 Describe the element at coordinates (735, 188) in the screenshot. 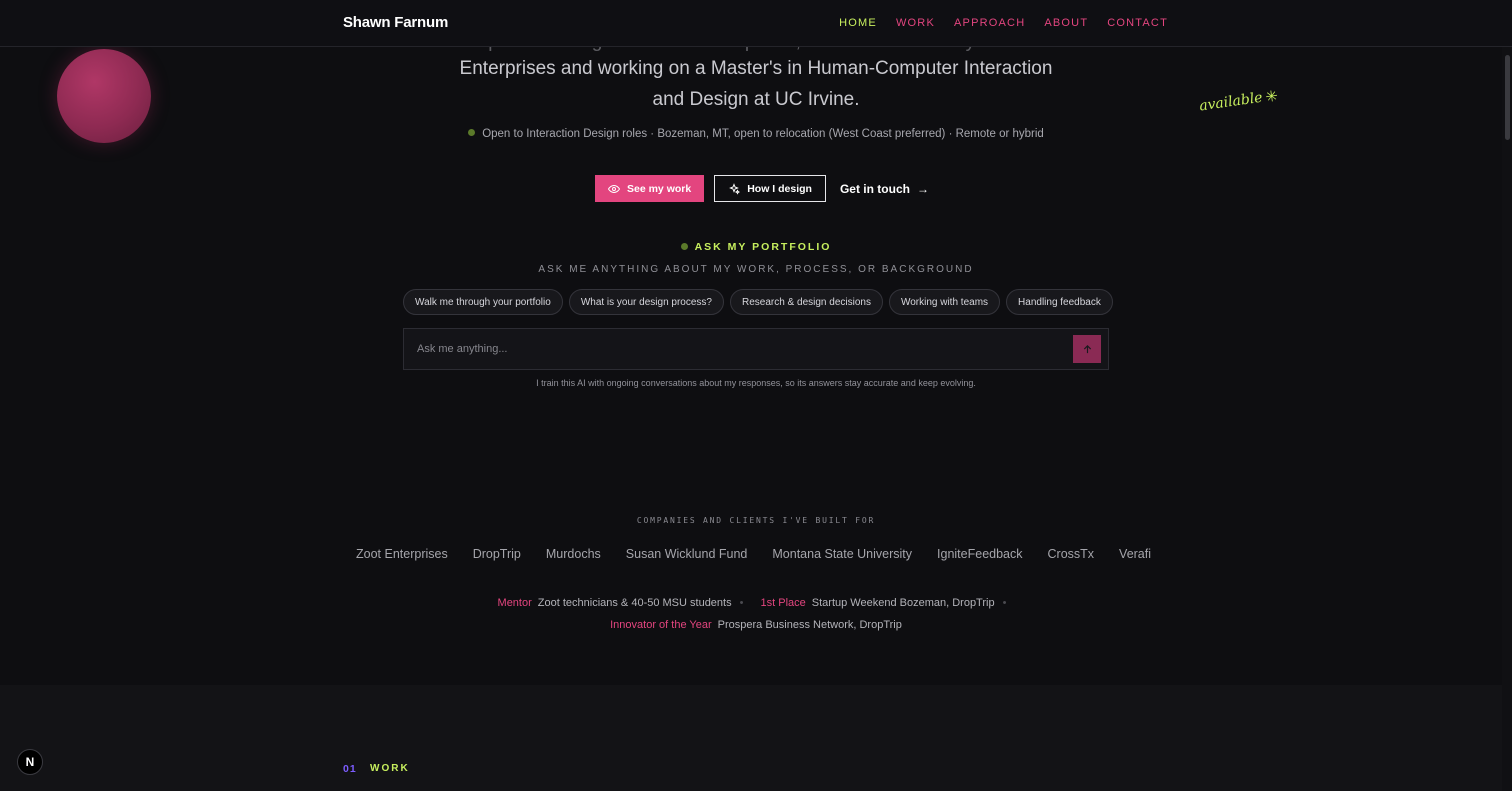

I see `sparkles-icon` at that location.